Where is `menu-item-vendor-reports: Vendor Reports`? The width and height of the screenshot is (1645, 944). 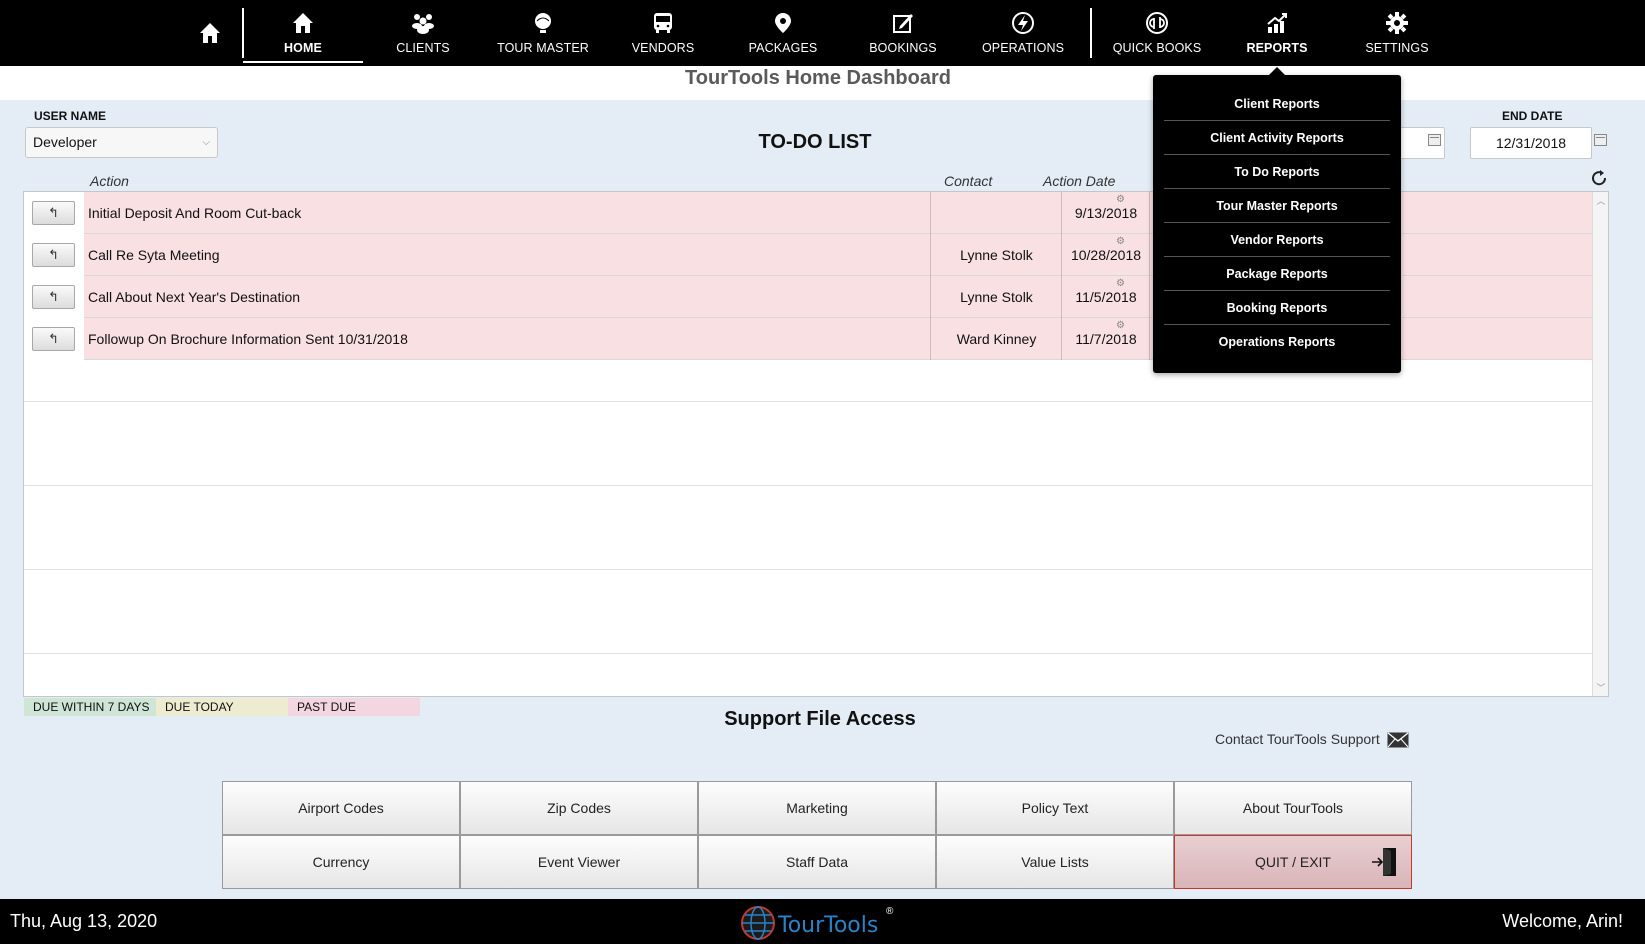 menu-item-vendor-reports: Vendor Reports is located at coordinates (1277, 240).